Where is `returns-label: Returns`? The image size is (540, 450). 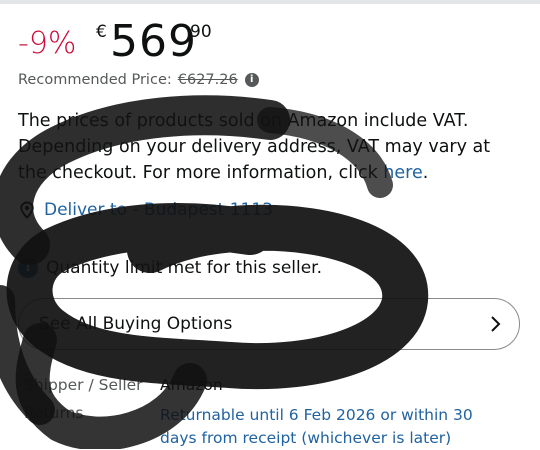 returns-label: Returns is located at coordinates (54, 413).